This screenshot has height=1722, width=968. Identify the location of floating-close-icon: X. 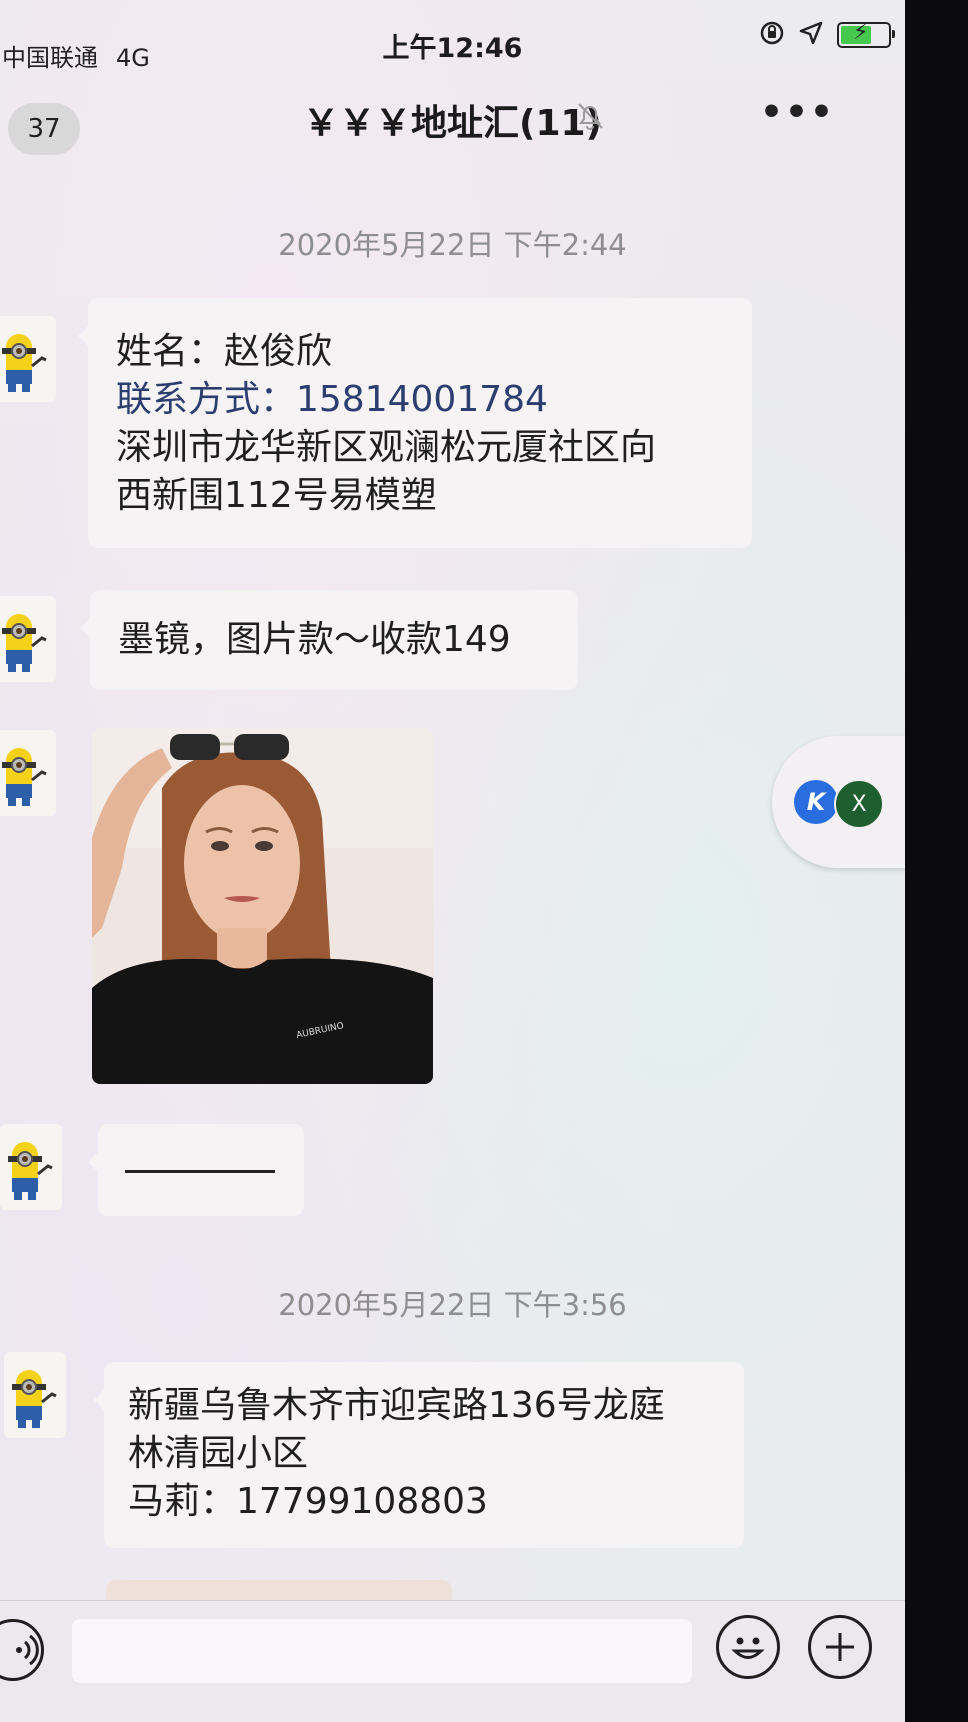
(859, 804).